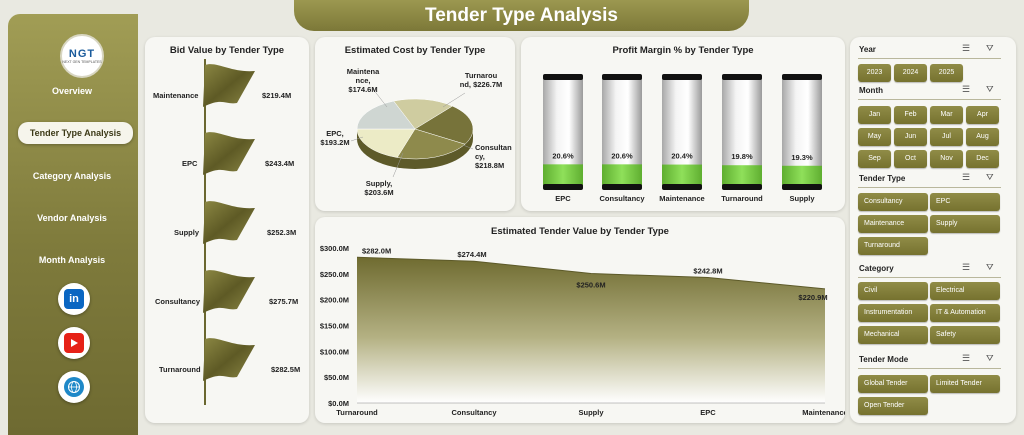 The width and height of the screenshot is (1024, 435). What do you see at coordinates (802, 157) in the screenshot?
I see `margin-value-label: 19.3%` at bounding box center [802, 157].